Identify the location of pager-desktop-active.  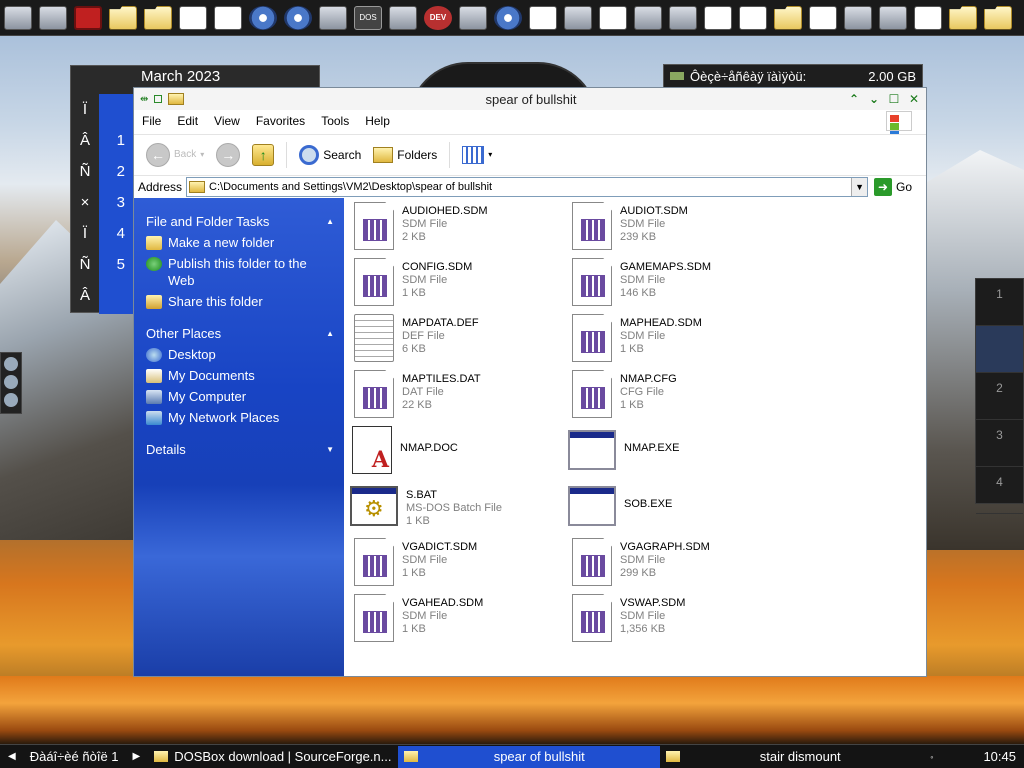
(999, 349).